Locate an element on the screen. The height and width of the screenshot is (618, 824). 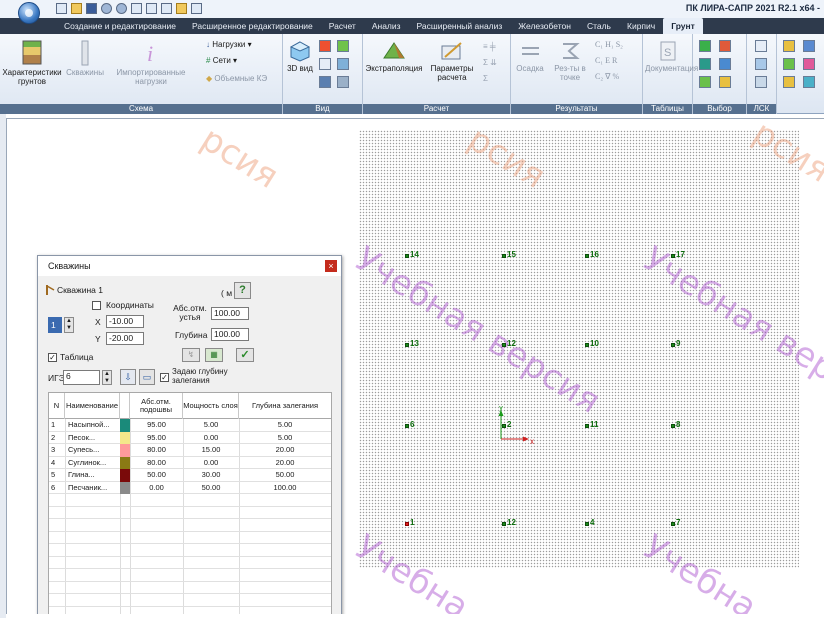
table-checkbox: ✓ is located at coordinates (52, 357).